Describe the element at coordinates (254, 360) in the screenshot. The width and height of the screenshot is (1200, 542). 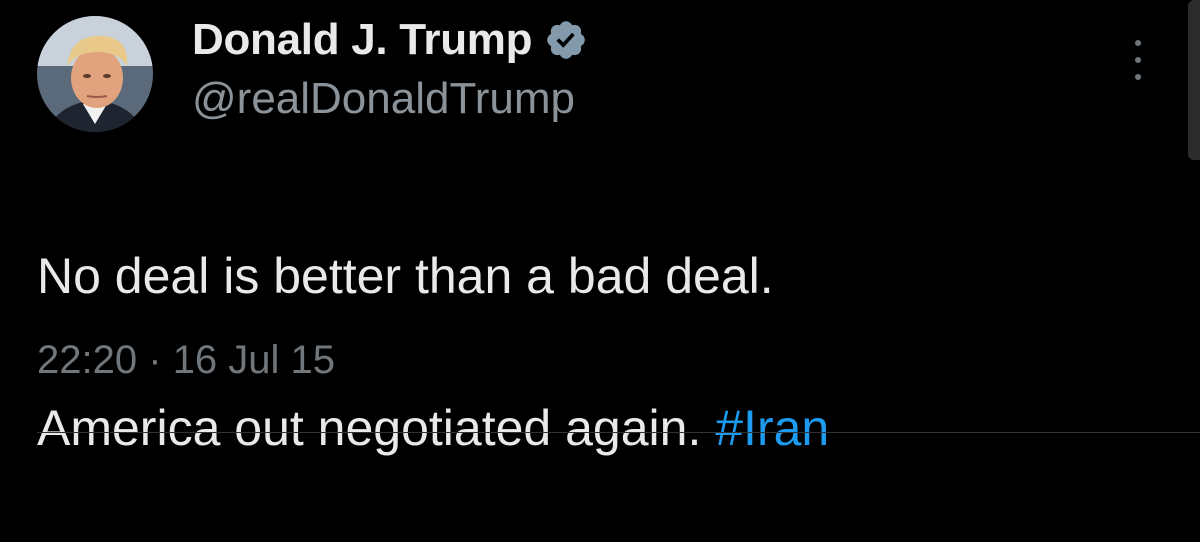
I see `tweet-date: 16 Jul 15` at that location.